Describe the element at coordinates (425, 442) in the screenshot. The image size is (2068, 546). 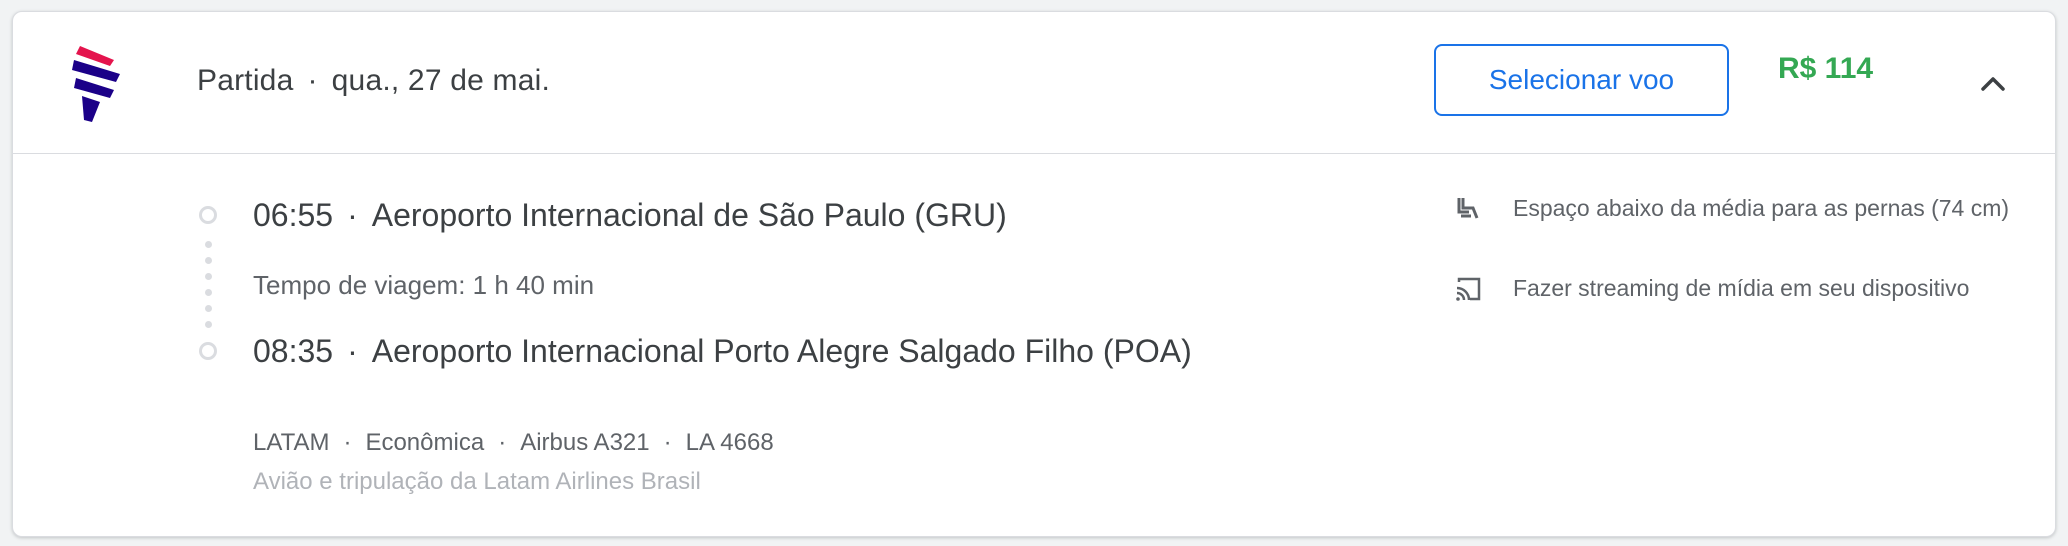
I see `cabin-class: Econômica` at that location.